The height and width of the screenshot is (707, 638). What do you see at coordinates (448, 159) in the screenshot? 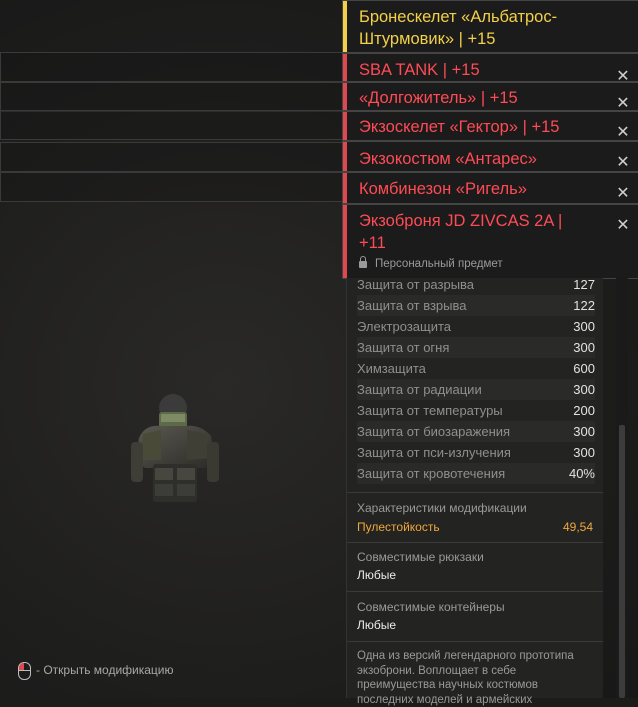
I see `item-title: Экзокостюм «Антарес»` at bounding box center [448, 159].